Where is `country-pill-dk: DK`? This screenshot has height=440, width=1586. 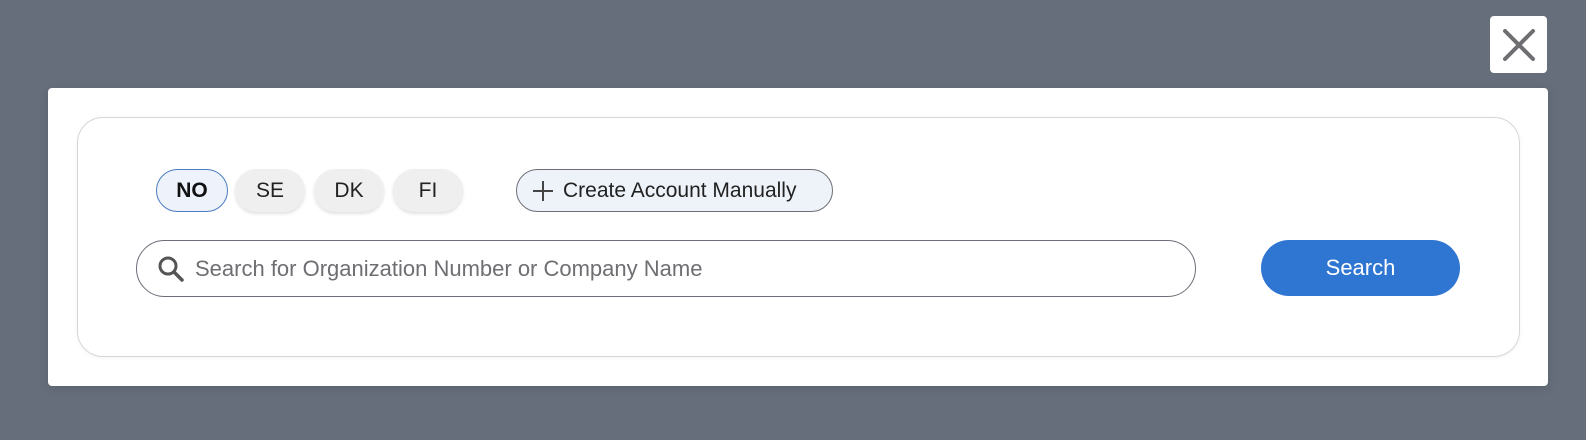 country-pill-dk: DK is located at coordinates (349, 190).